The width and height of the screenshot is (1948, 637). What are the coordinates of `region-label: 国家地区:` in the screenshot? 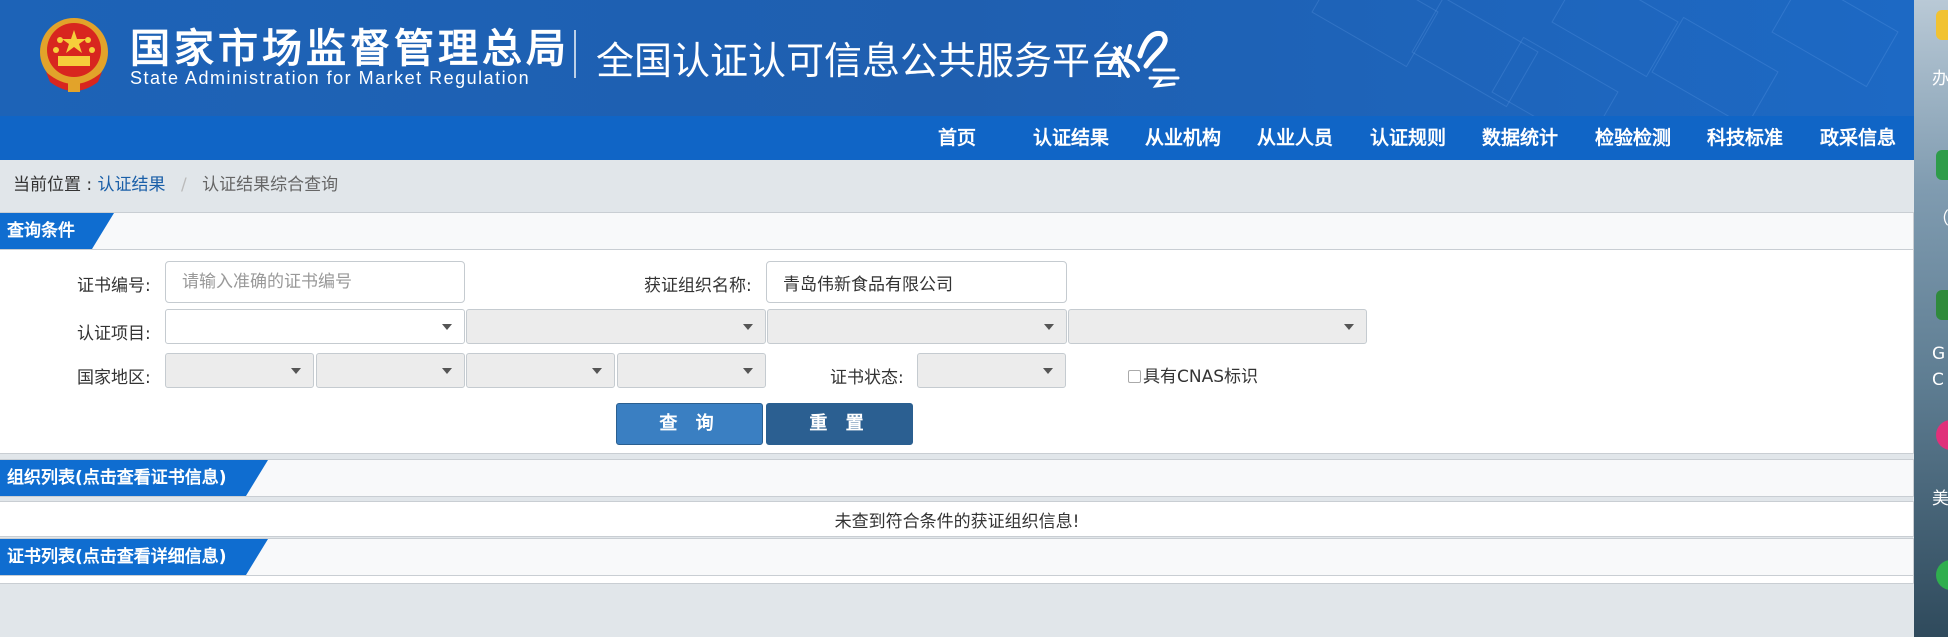 It's located at (114, 378).